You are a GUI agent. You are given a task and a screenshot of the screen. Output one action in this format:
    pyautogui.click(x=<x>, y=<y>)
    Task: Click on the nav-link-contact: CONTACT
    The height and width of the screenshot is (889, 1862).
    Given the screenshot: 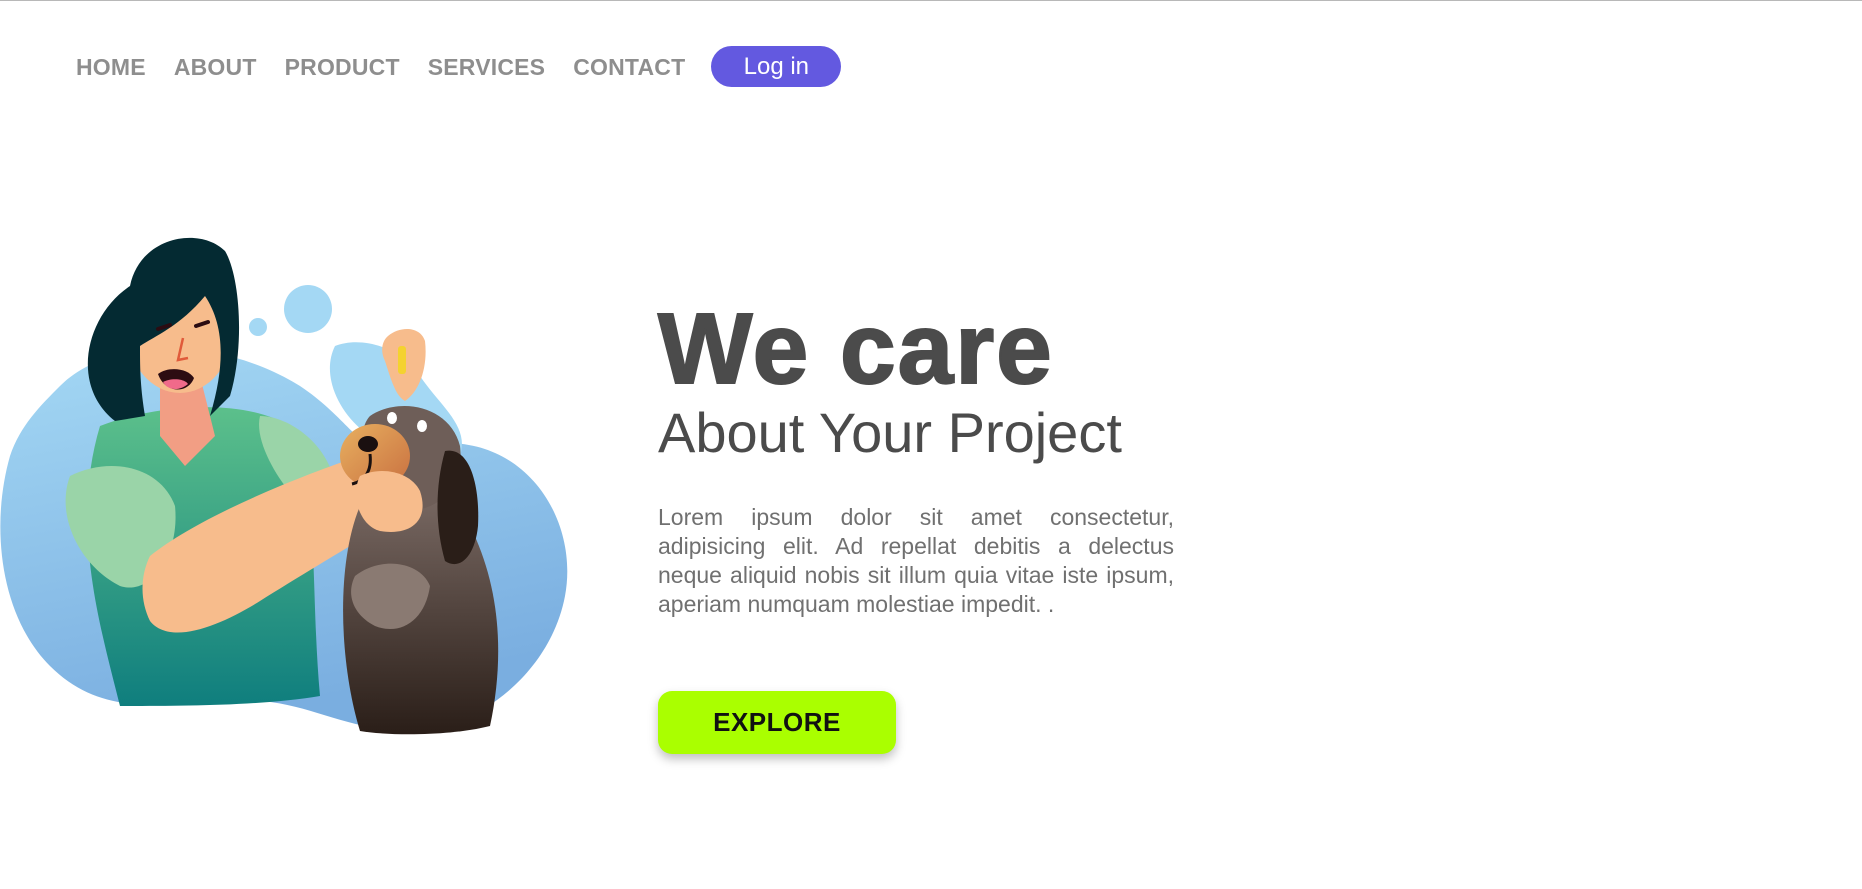 What is the action you would take?
    pyautogui.click(x=629, y=67)
    